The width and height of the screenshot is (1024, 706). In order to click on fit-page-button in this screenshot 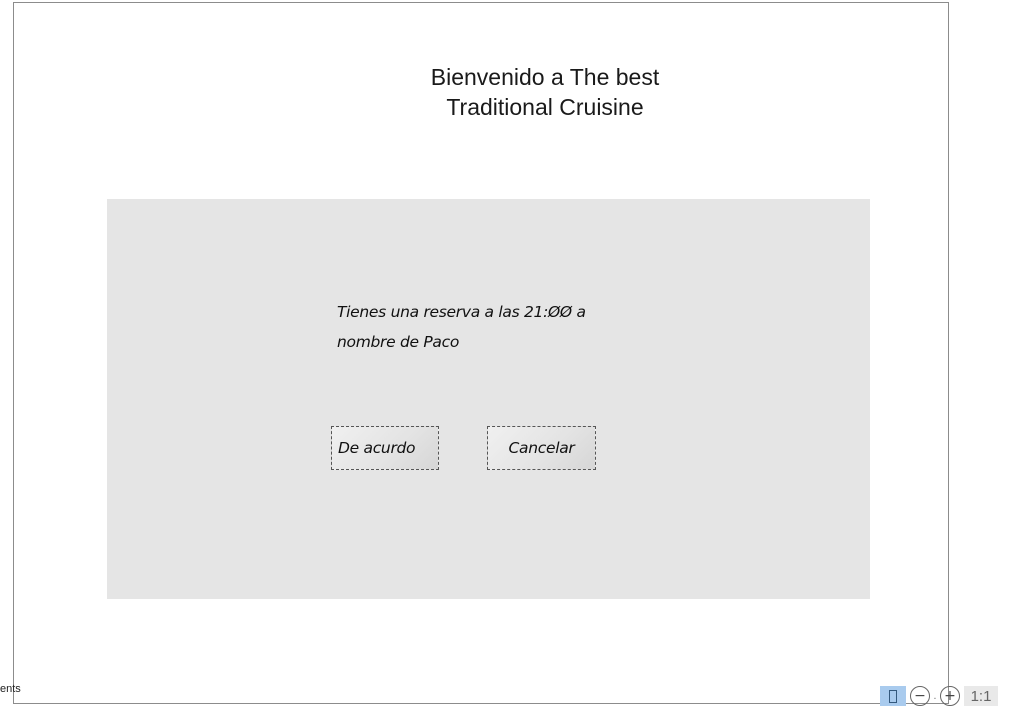, I will do `click(893, 696)`.